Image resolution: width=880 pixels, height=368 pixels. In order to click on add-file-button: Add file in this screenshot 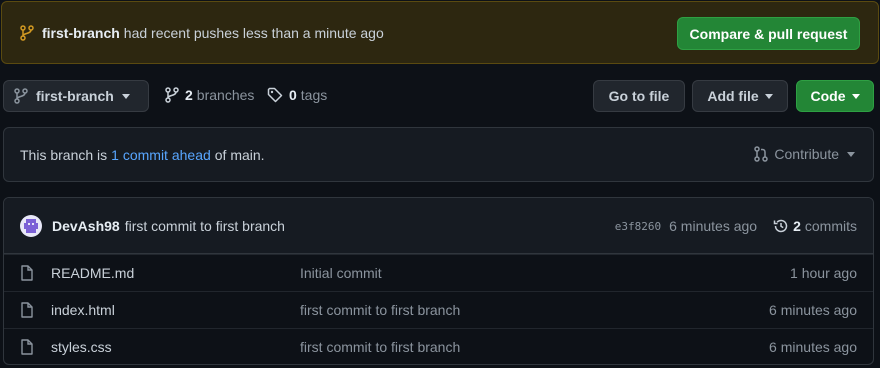, I will do `click(740, 96)`.